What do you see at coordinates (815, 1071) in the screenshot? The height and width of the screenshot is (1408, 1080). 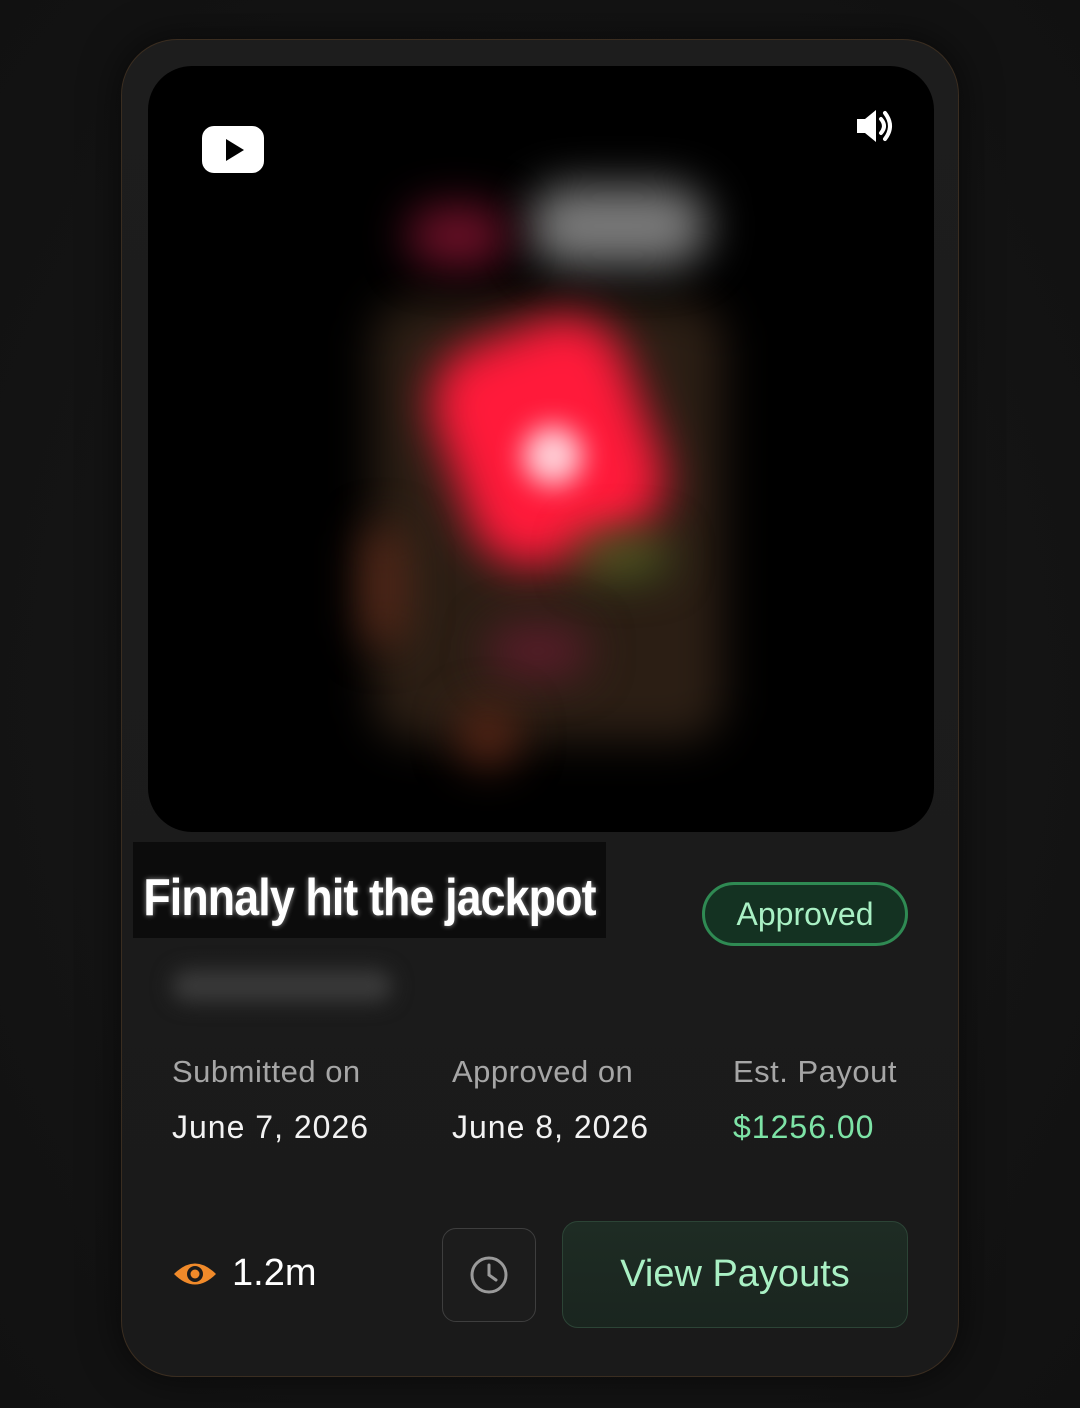 I see `payout-label: Est. Payout` at bounding box center [815, 1071].